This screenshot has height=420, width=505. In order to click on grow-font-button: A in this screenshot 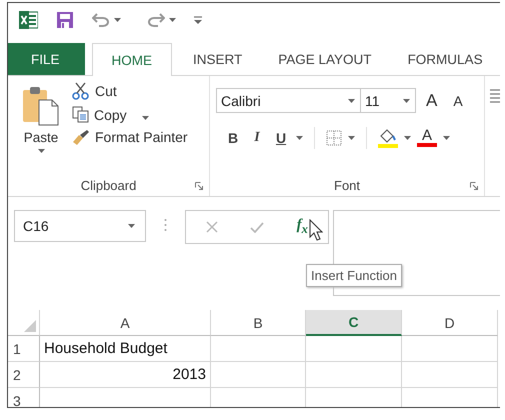, I will do `click(432, 100)`.